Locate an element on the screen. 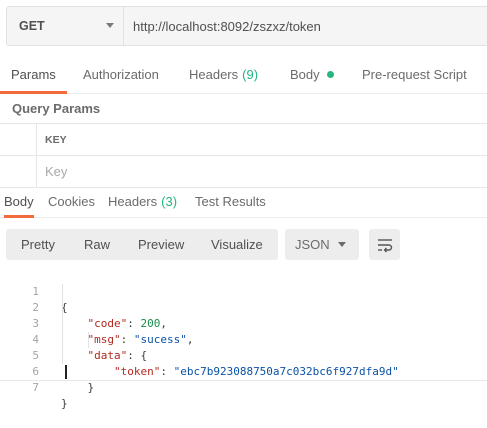 This screenshot has height=428, width=487. tab-label: Test Results is located at coordinates (230, 201).